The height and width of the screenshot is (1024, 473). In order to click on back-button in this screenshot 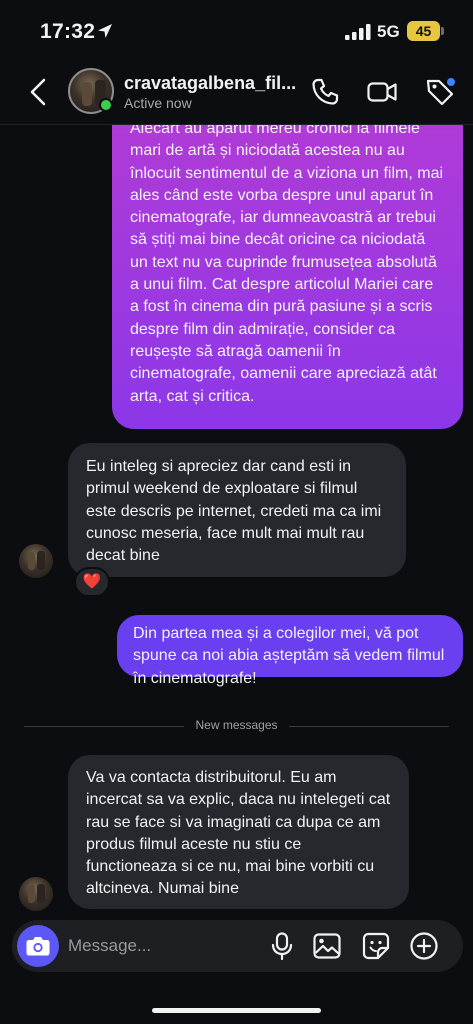, I will do `click(39, 92)`.